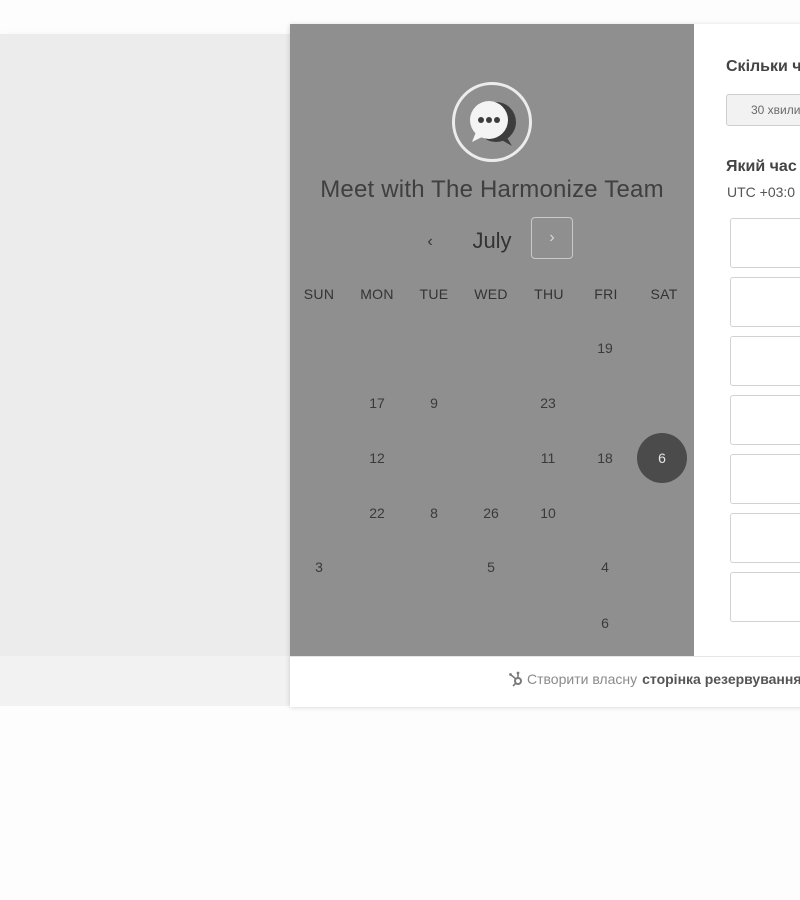 The height and width of the screenshot is (900, 800). I want to click on weekday-thu: THU, so click(549, 294).